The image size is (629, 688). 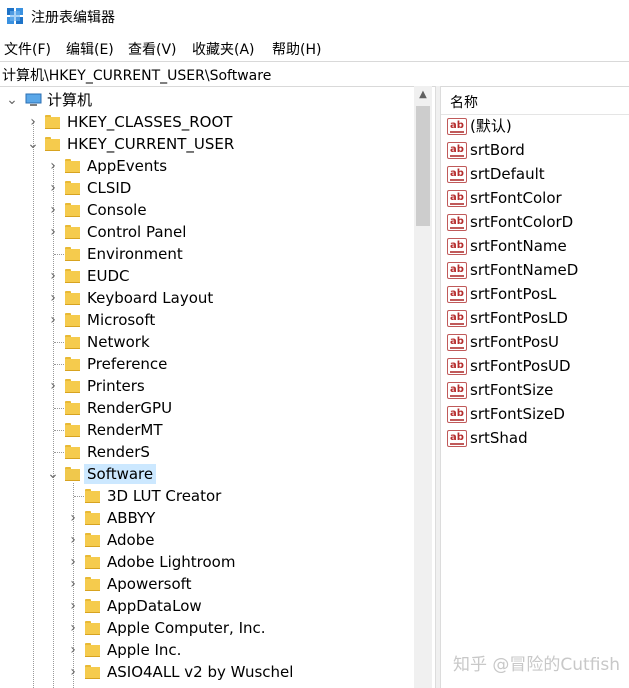 What do you see at coordinates (73, 18) in the screenshot?
I see `window-title: 注册表编辑器` at bounding box center [73, 18].